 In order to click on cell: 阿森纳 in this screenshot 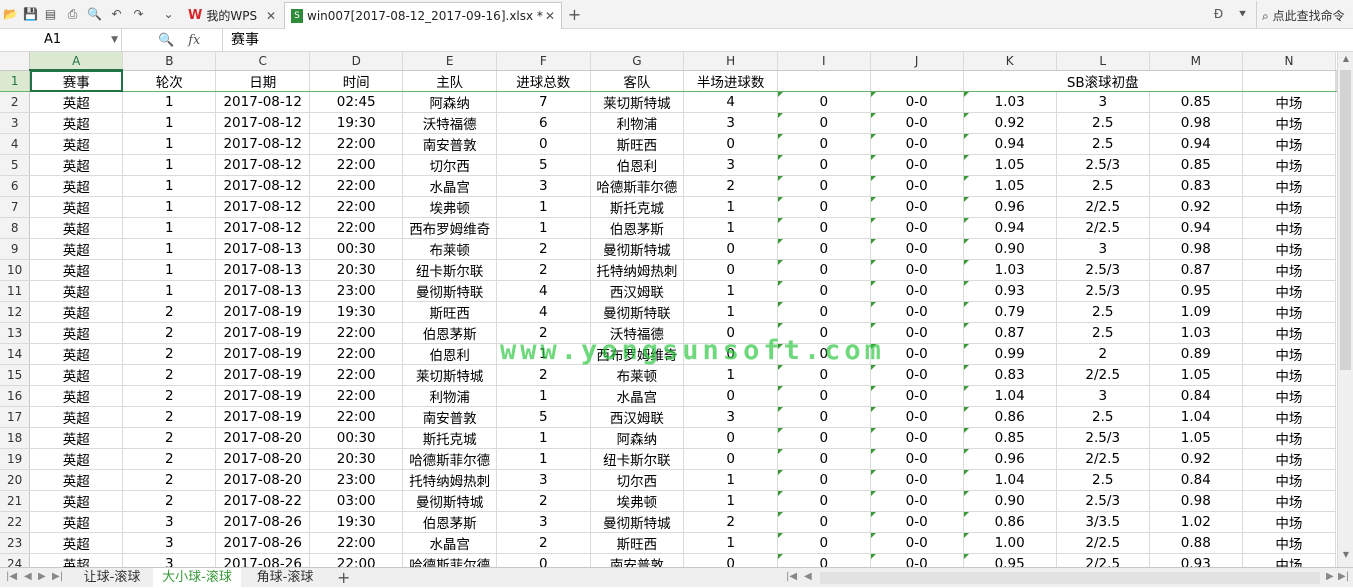, I will do `click(637, 438)`.